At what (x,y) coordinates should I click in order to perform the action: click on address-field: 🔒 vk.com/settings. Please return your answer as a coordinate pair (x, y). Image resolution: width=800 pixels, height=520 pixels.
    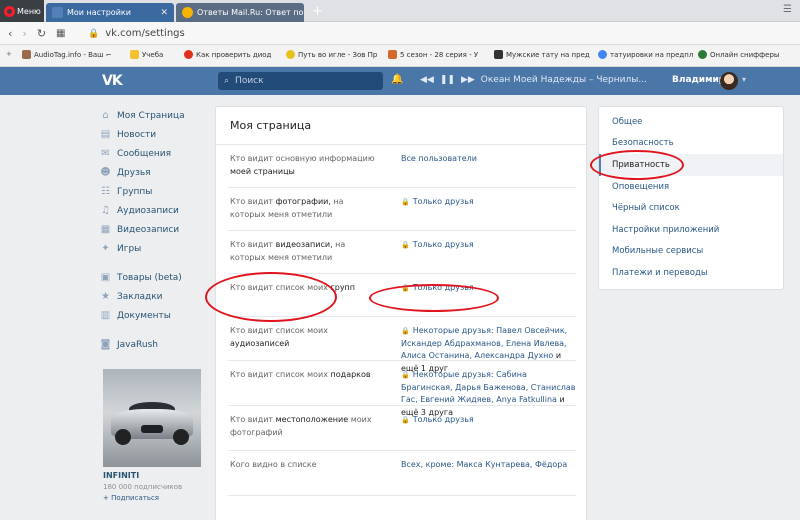
    Looking at the image, I should click on (440, 33).